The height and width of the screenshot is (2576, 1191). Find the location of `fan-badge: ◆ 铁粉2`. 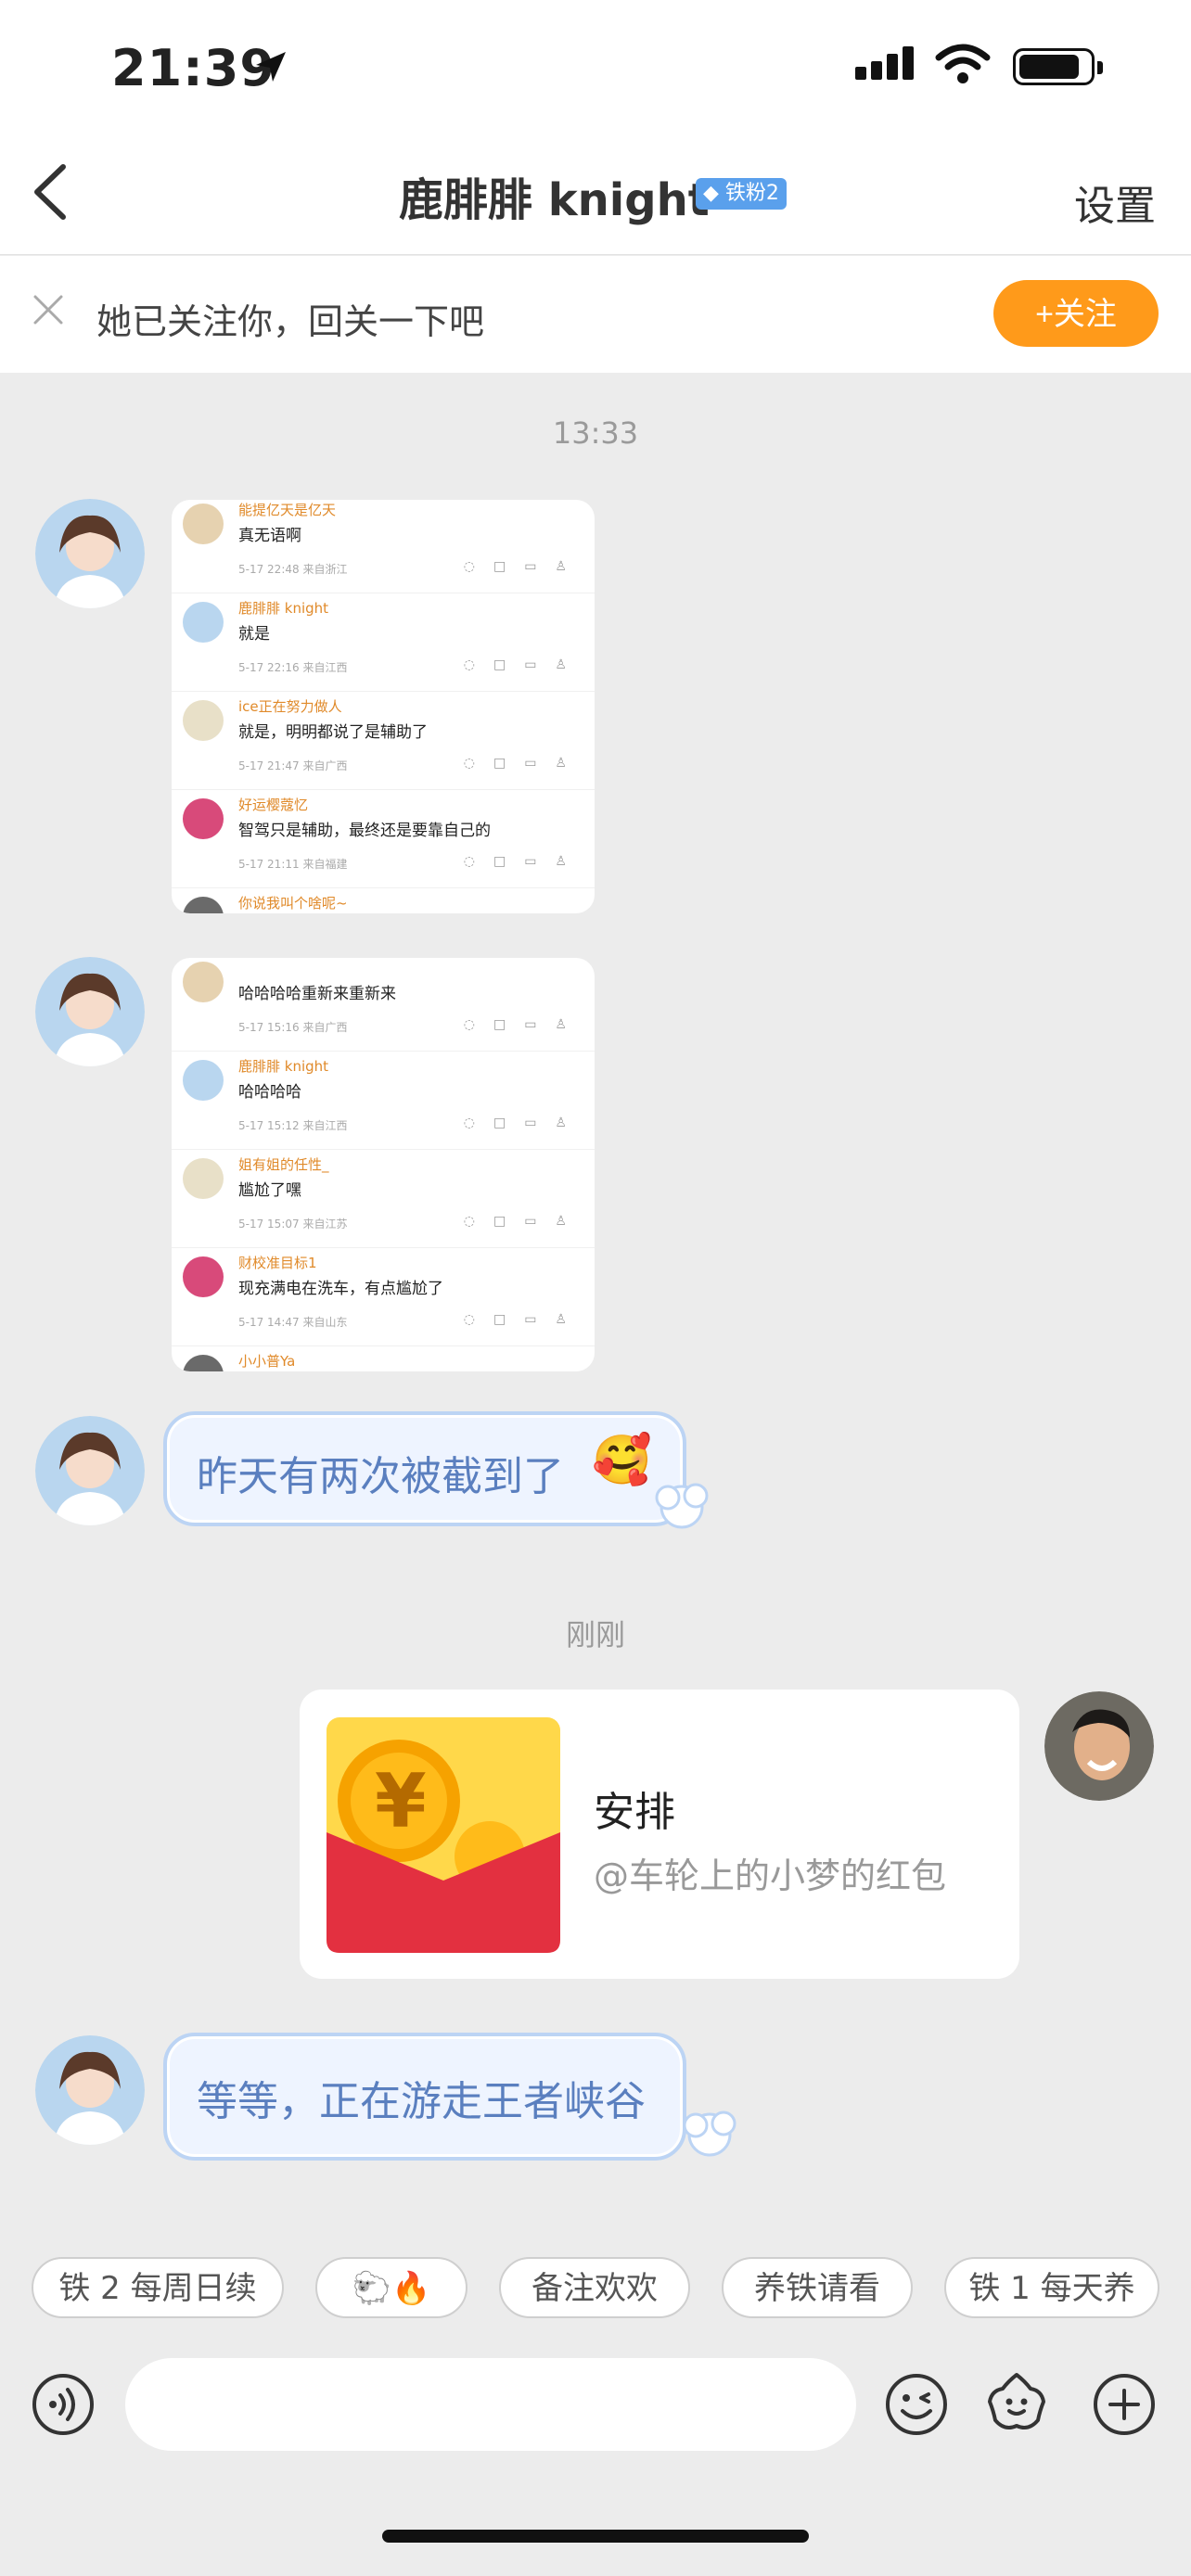

fan-badge: ◆ 铁粉2 is located at coordinates (741, 194).